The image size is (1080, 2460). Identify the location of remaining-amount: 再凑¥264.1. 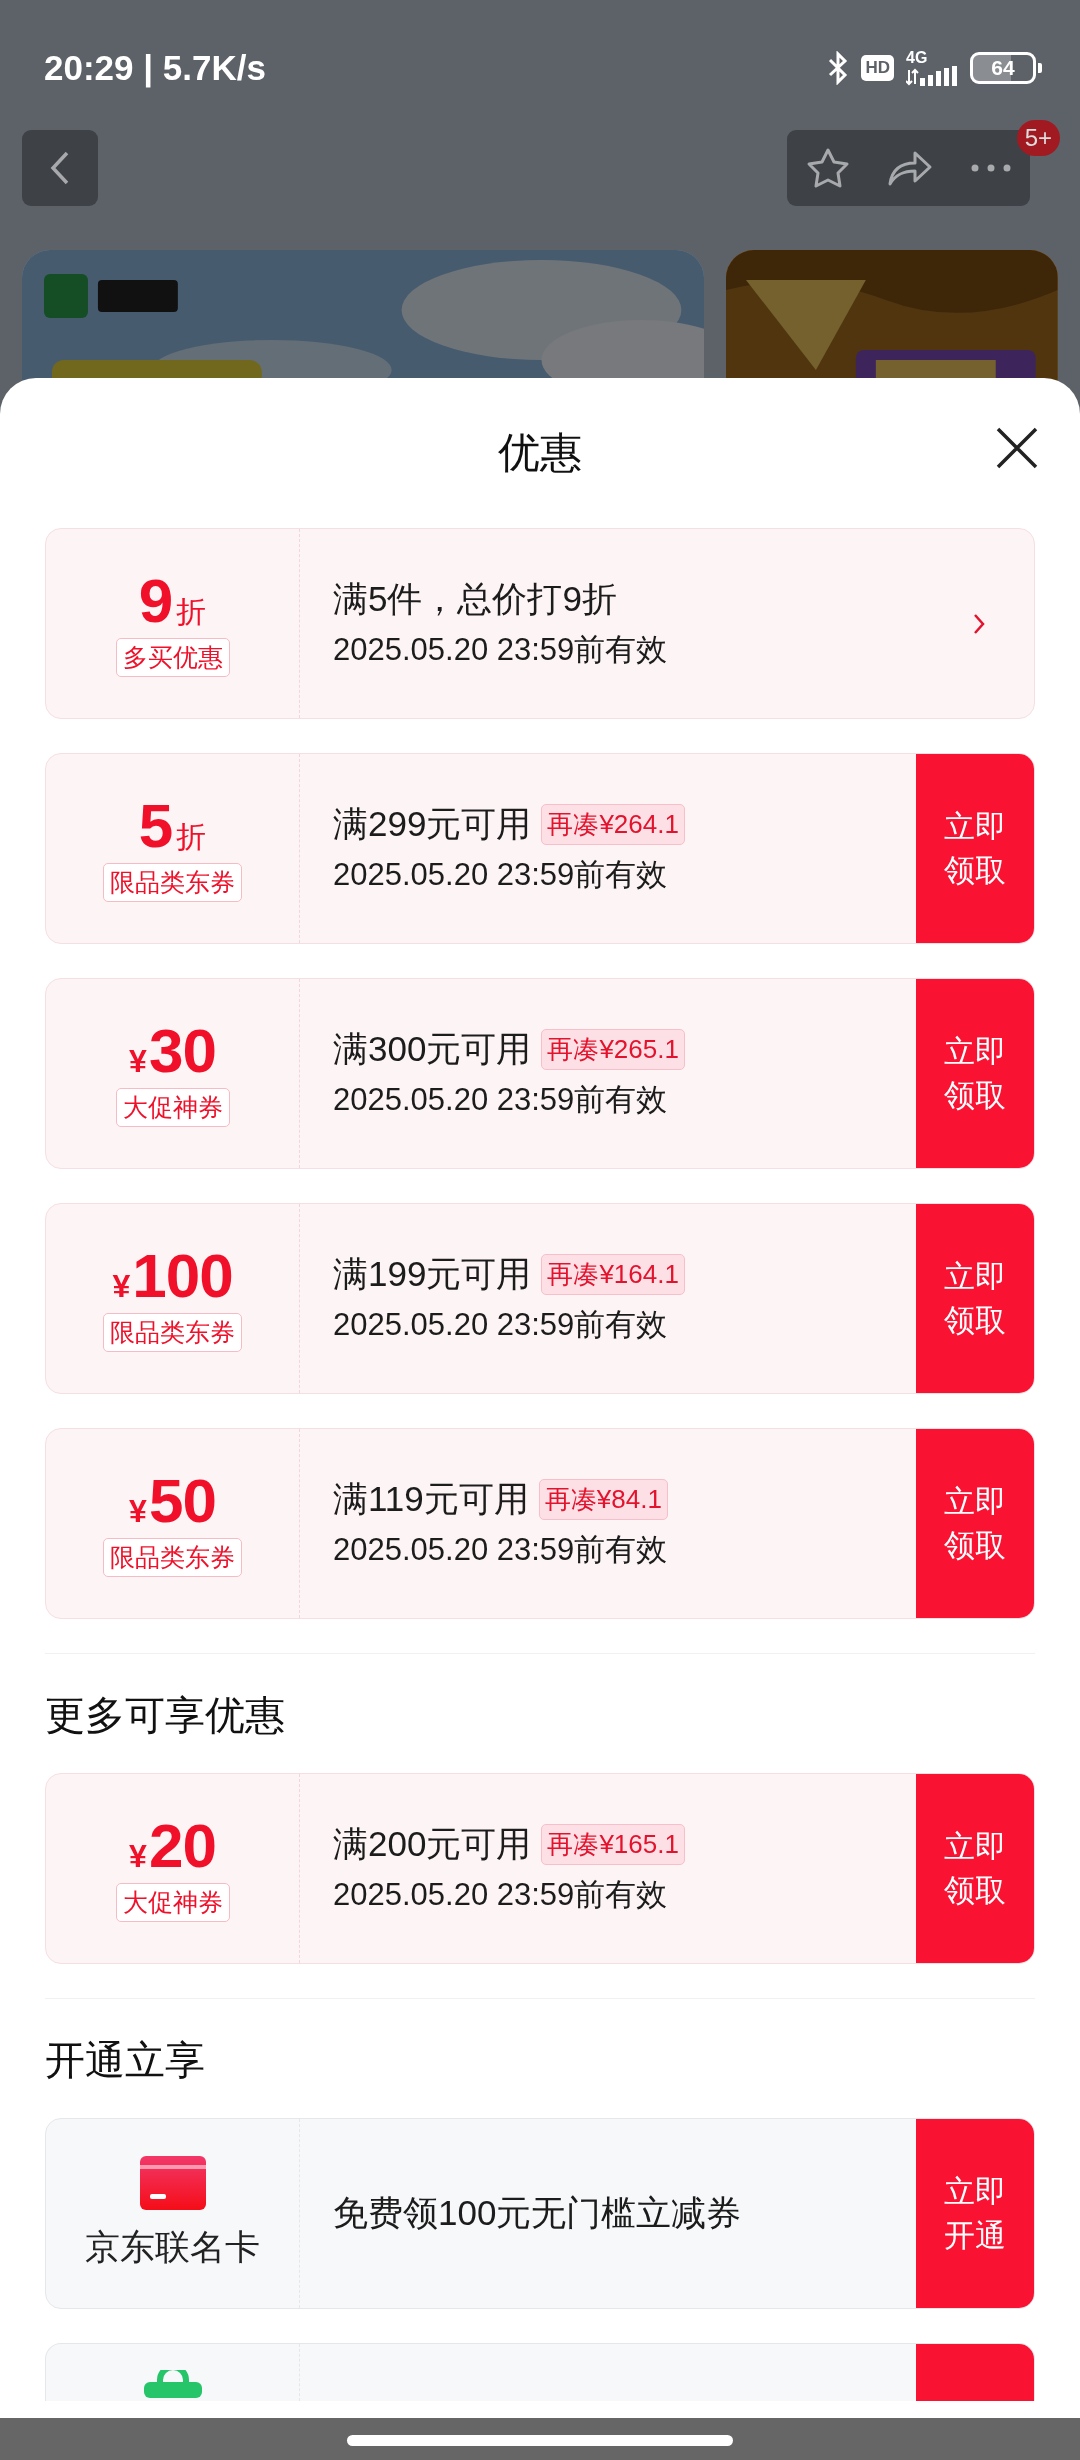
(613, 824).